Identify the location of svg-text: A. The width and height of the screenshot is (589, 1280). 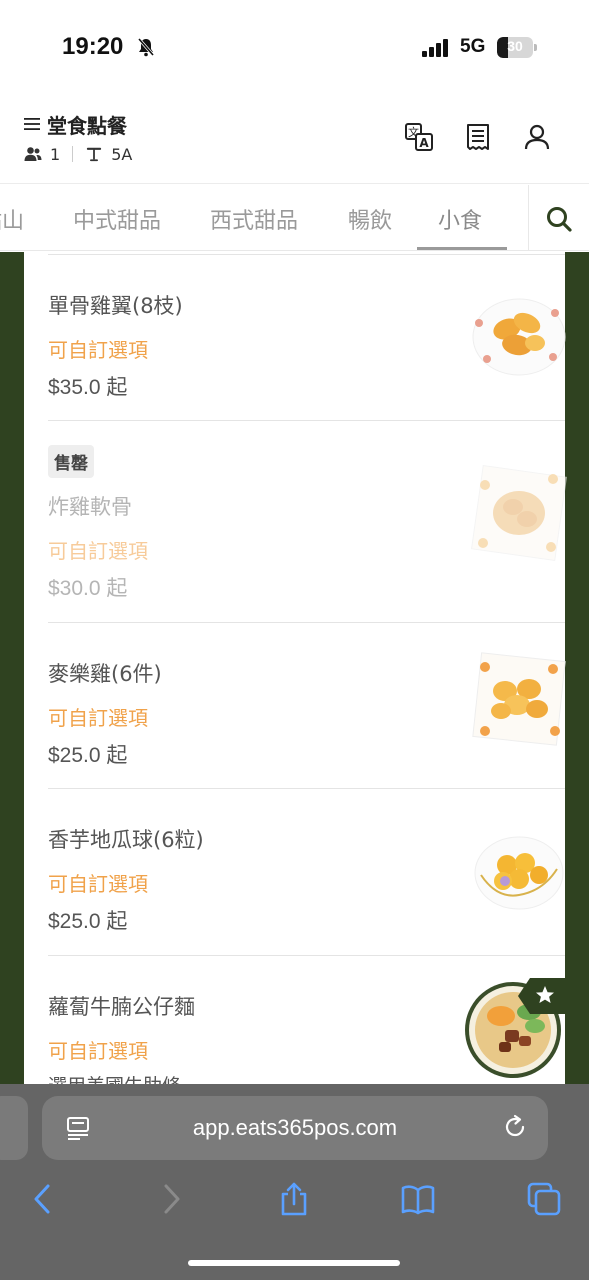
(424, 143).